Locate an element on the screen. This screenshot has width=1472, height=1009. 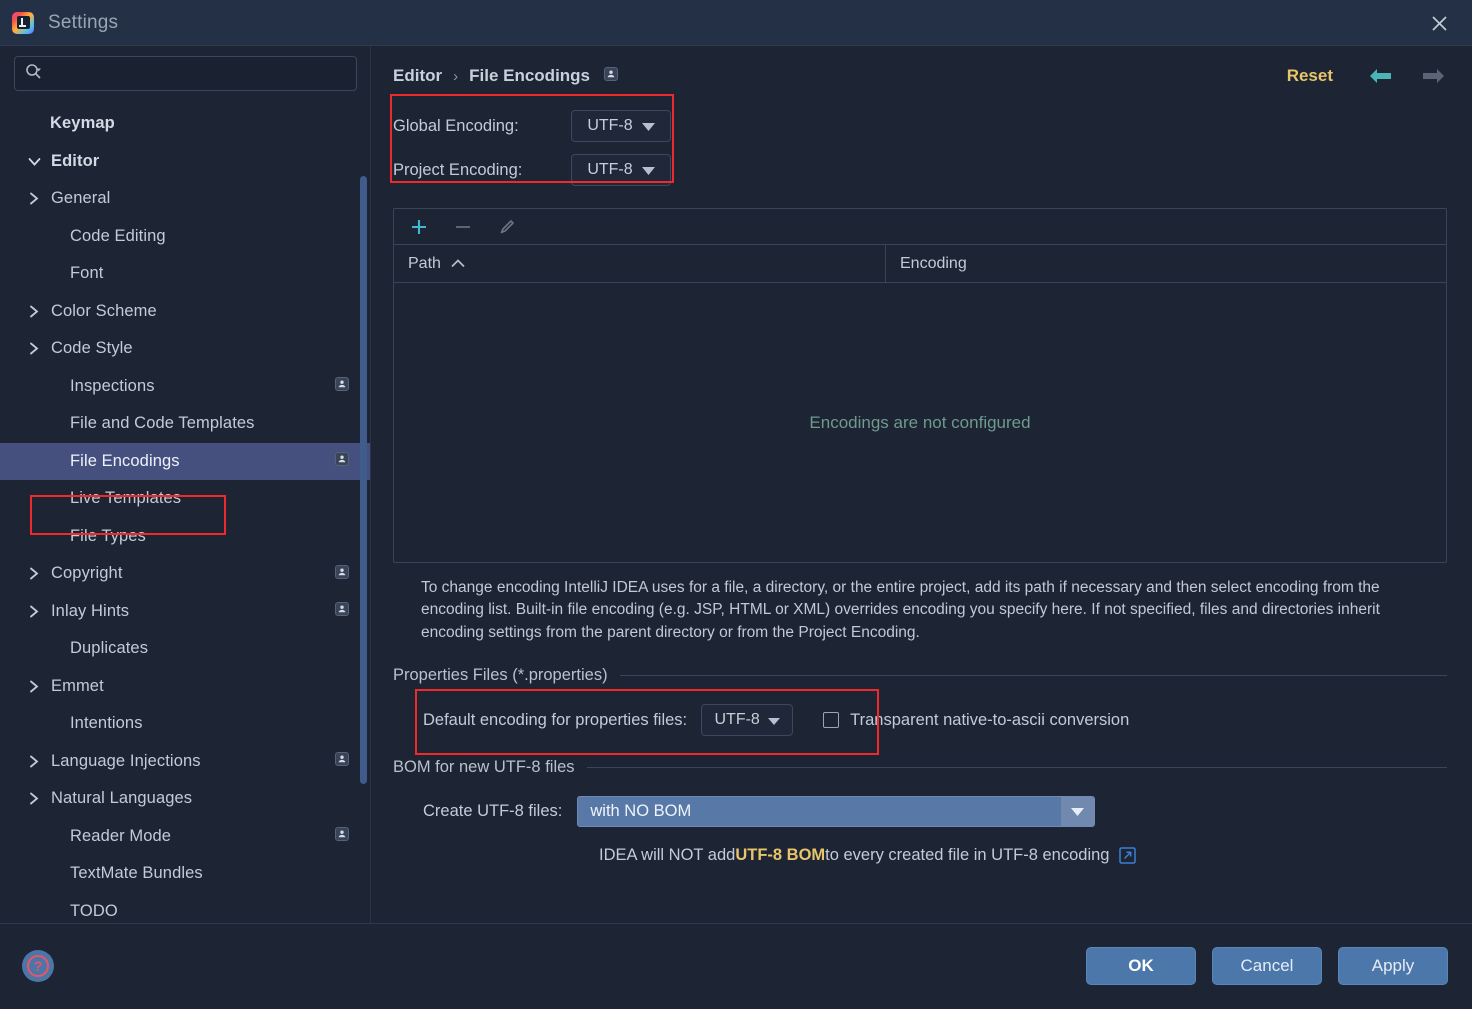
sidebar-item-label: Duplicates is located at coordinates (109, 648).